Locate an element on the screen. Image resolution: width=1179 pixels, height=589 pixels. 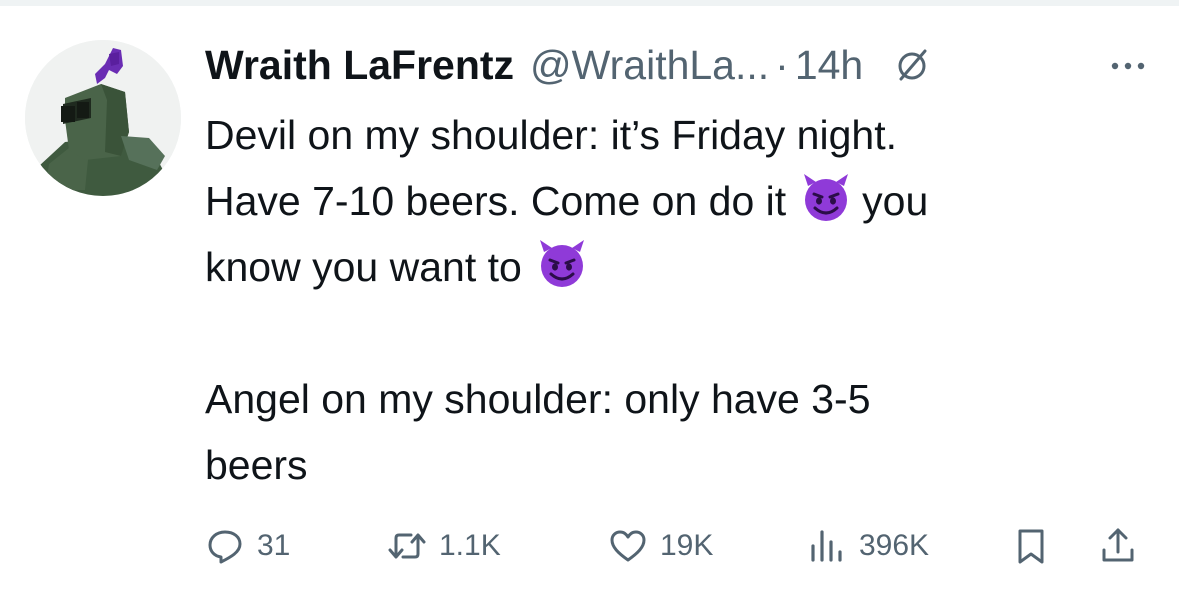
like-icon is located at coordinates (628, 546).